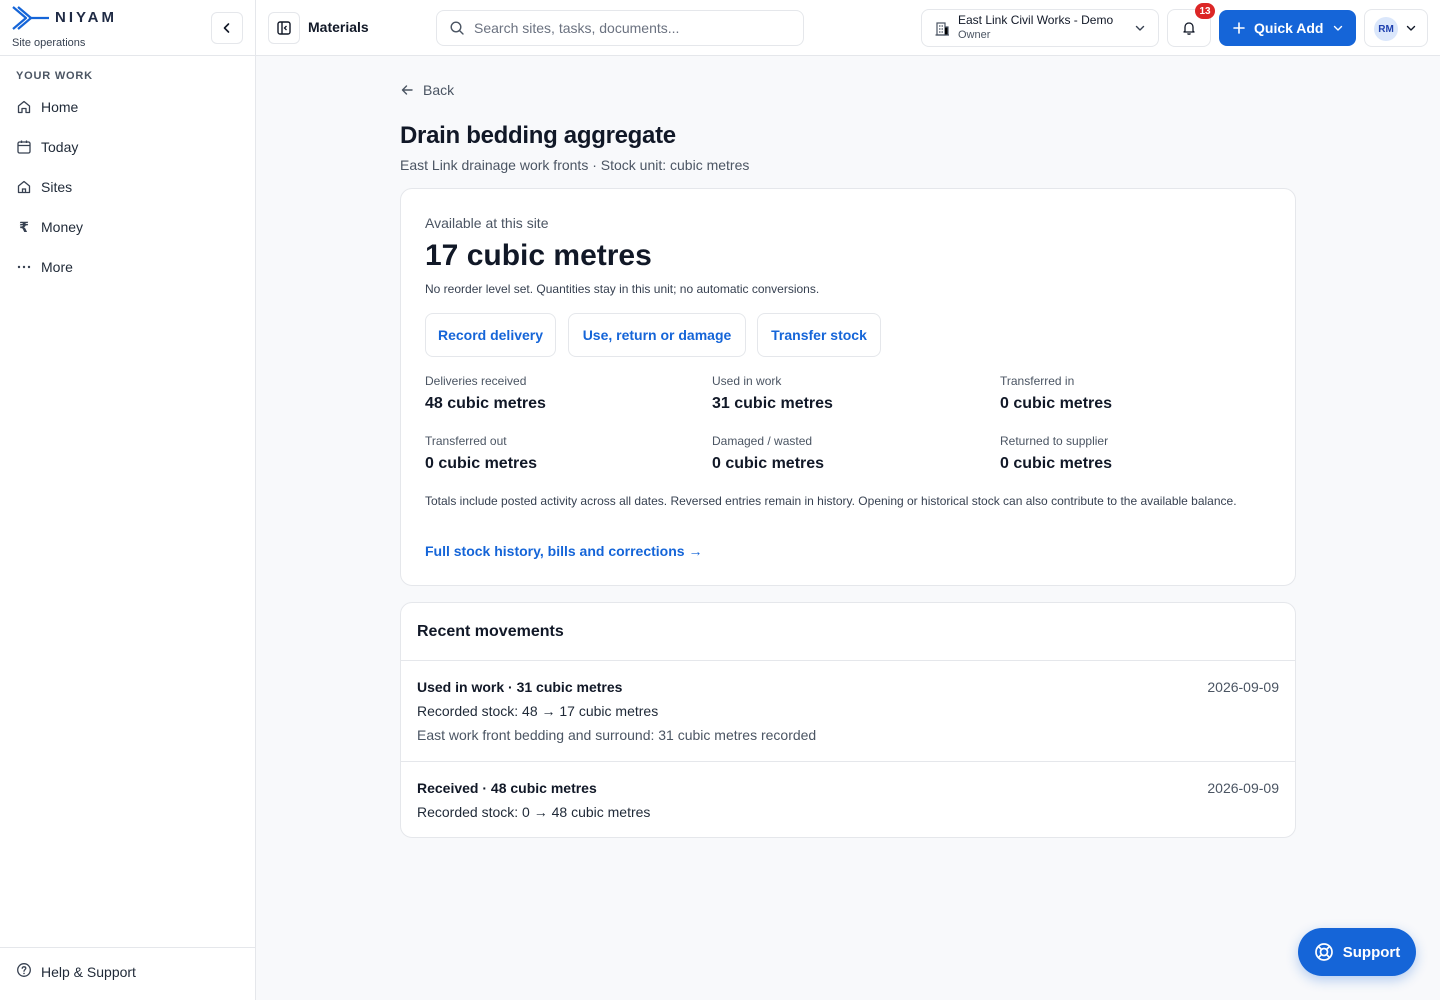 The height and width of the screenshot is (1000, 1440). I want to click on stat-transferred-in: Transferred in 0 cubic metres, so click(1130, 393).